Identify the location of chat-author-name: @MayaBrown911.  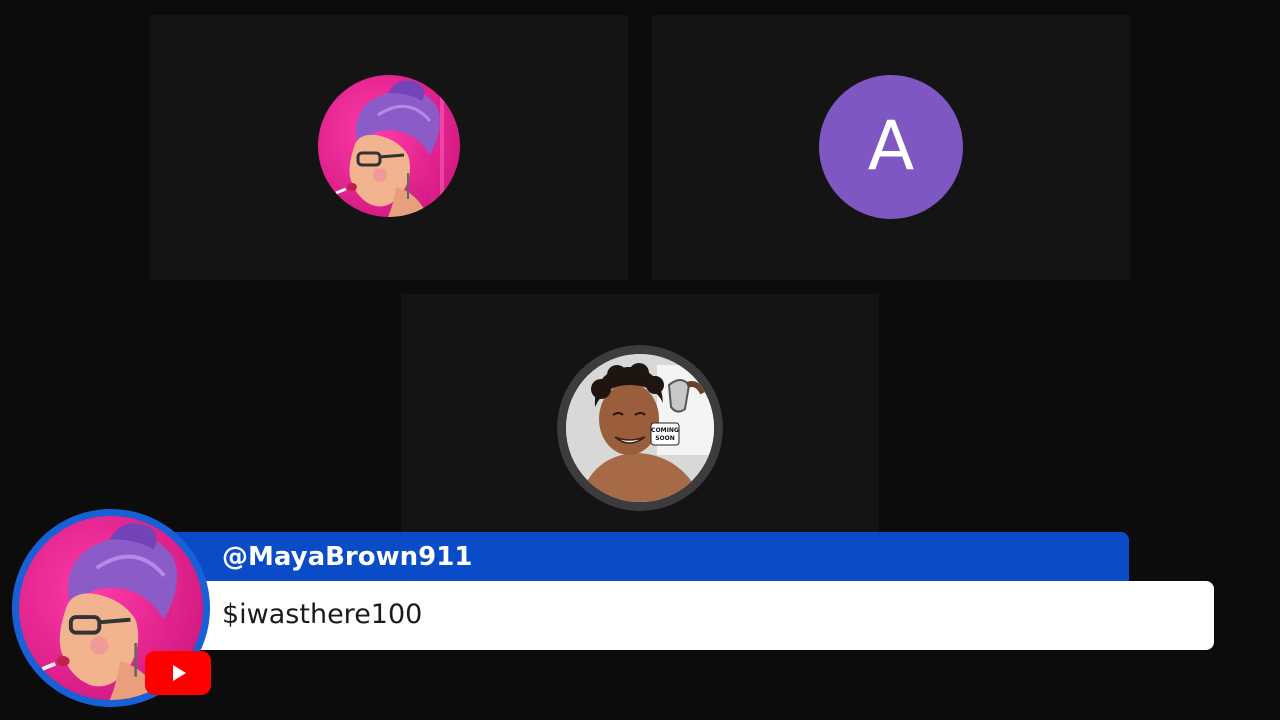
(347, 557).